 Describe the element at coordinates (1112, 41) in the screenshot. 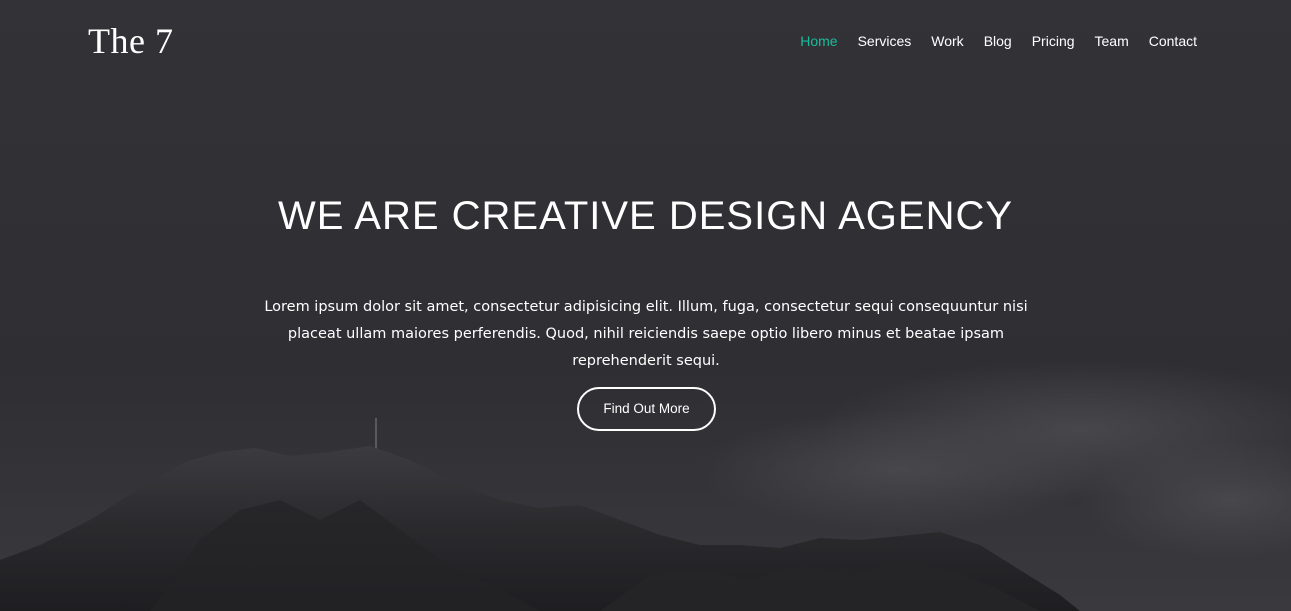

I see `nav-link-team: Team` at that location.